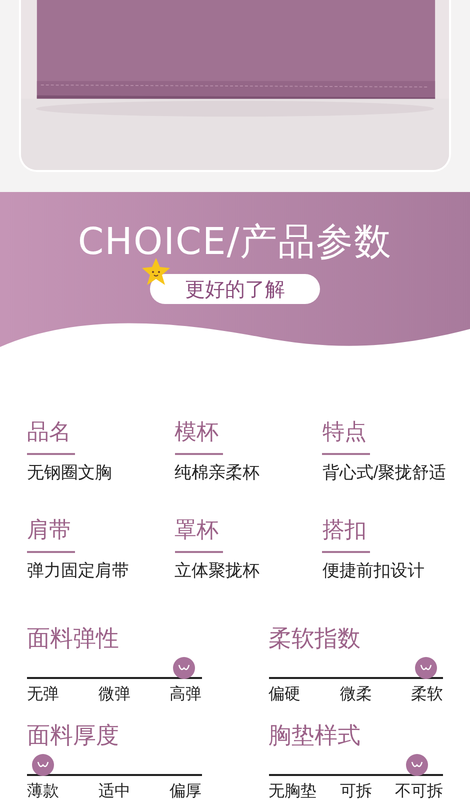 The width and height of the screenshot is (470, 800). Describe the element at coordinates (235, 242) in the screenshot. I see `section-title: CHOICE/产品参数` at that location.